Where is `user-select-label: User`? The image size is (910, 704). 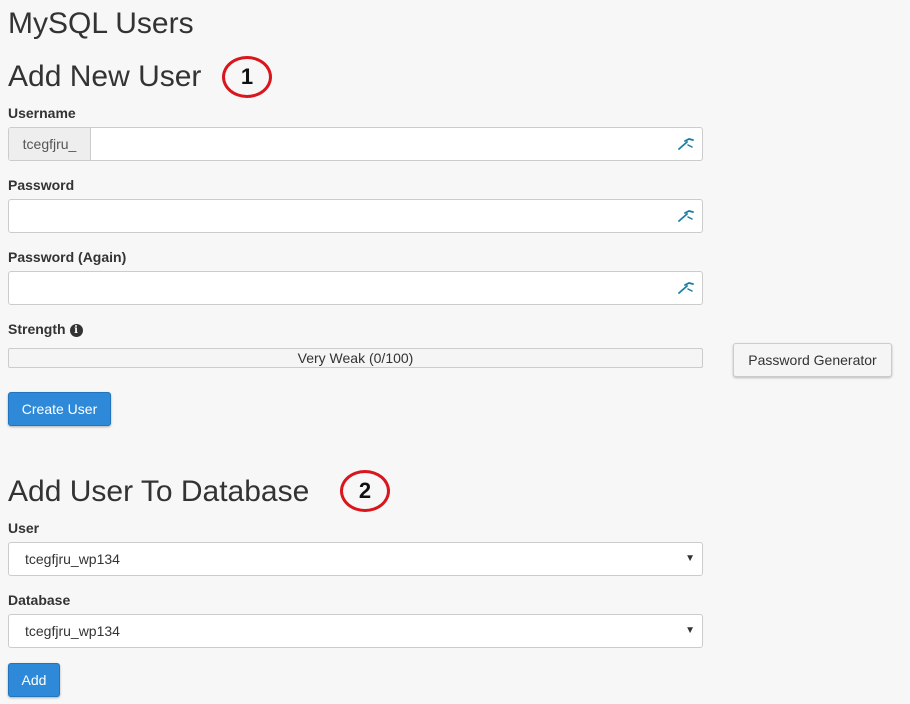
user-select-label: User is located at coordinates (24, 528).